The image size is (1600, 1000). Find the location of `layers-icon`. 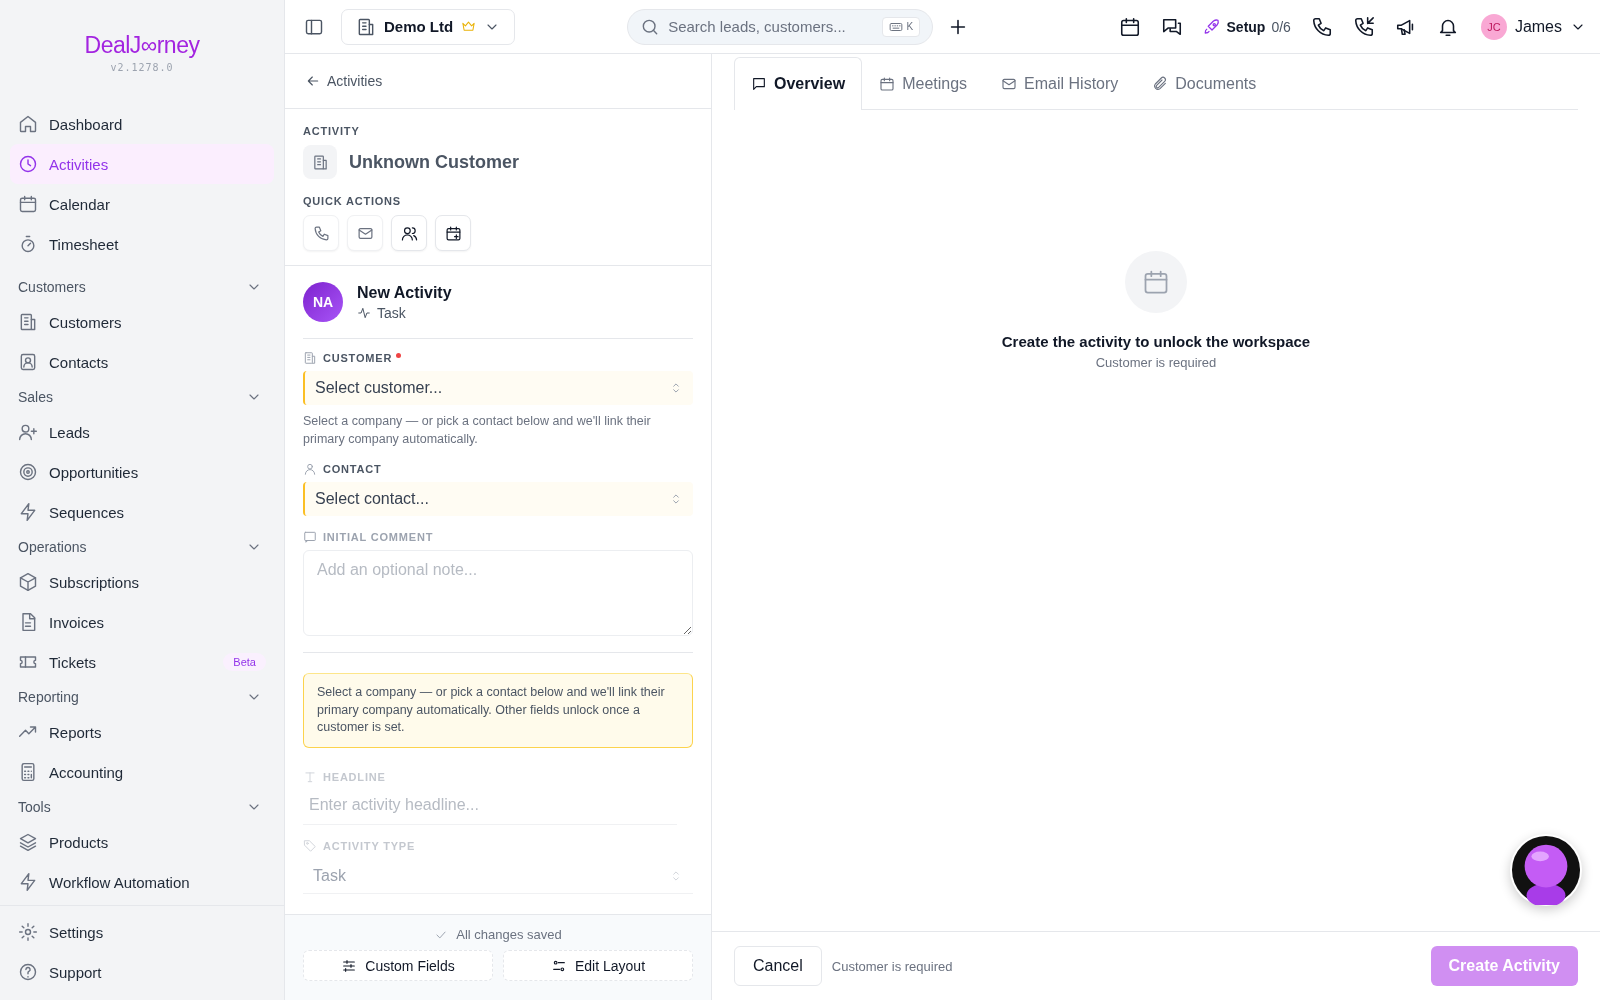

layers-icon is located at coordinates (28, 842).